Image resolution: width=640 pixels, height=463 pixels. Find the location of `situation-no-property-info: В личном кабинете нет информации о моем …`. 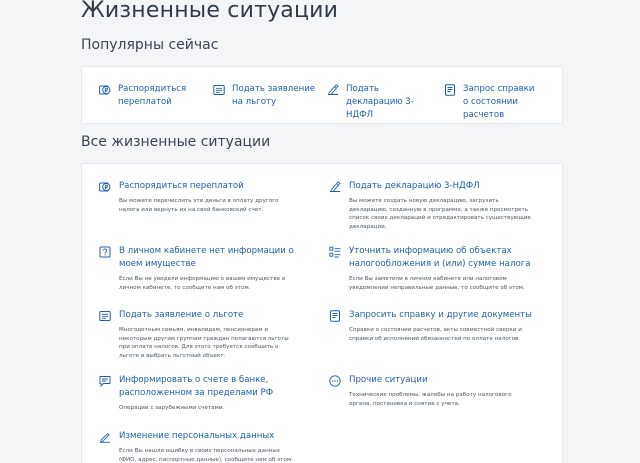

situation-no-property-info: В личном кабинете нет информации о моем … is located at coordinates (199, 268).